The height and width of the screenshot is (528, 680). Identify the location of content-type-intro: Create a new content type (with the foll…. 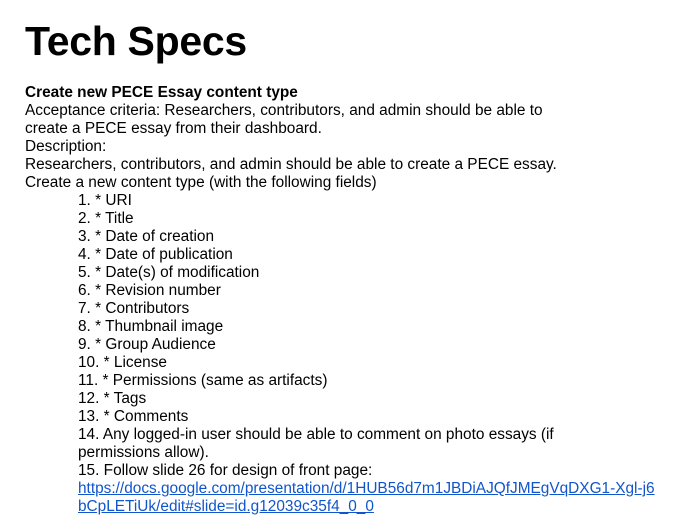
(201, 182).